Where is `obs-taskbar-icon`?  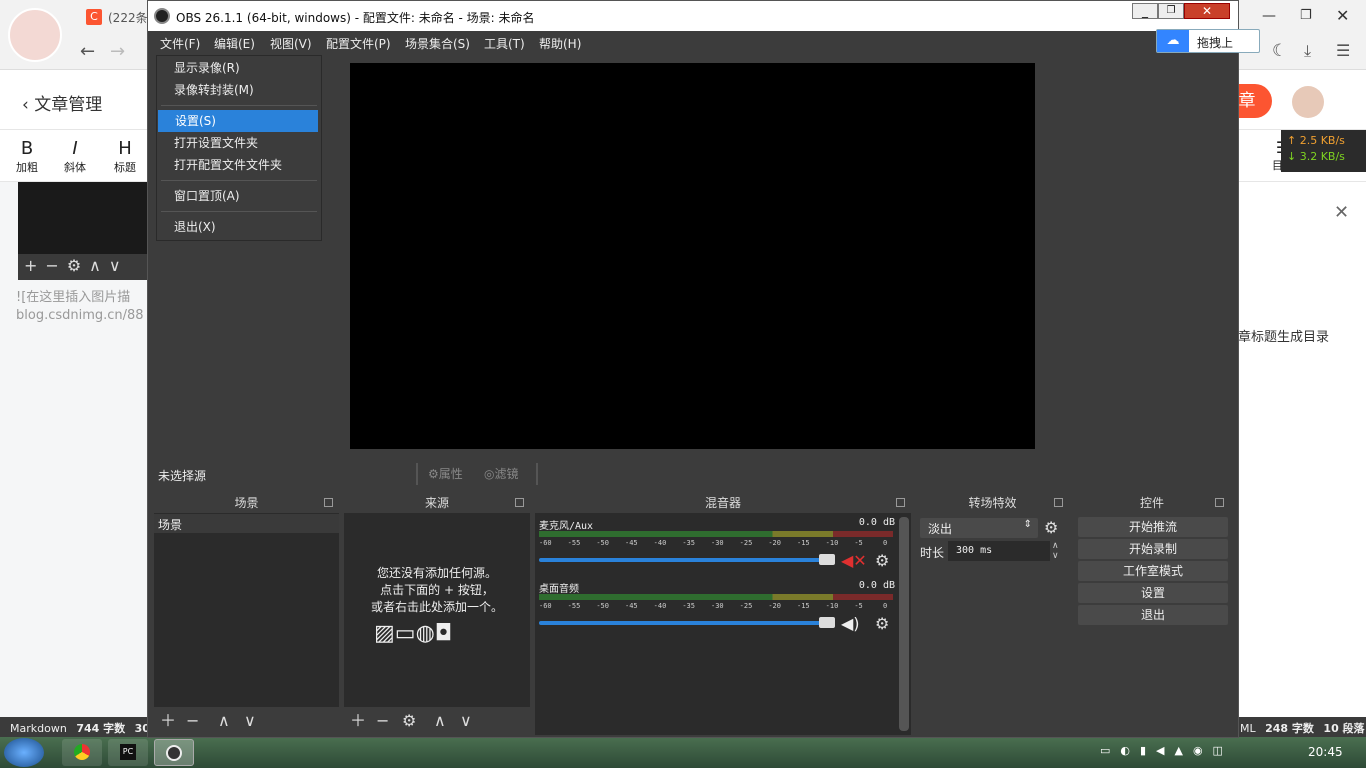
obs-taskbar-icon is located at coordinates (174, 752).